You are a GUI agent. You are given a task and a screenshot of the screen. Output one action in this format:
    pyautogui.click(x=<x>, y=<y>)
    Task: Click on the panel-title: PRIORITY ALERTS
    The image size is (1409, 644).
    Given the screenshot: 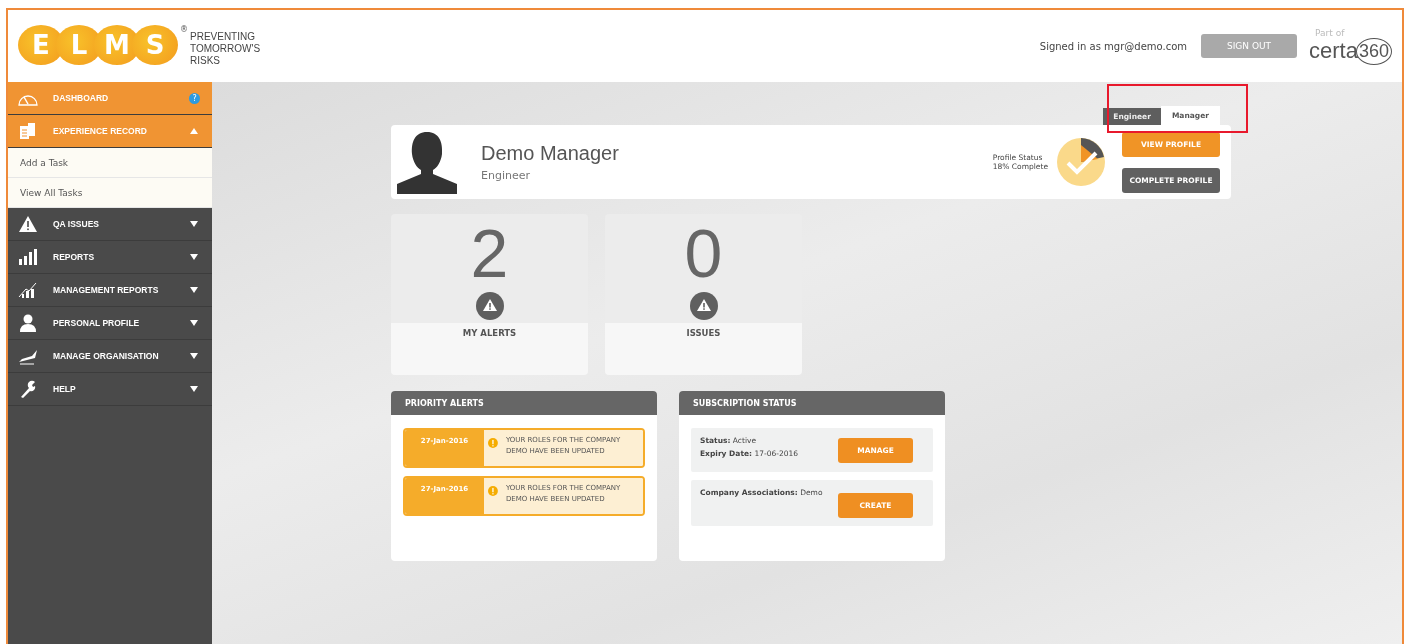 What is the action you would take?
    pyautogui.click(x=524, y=403)
    